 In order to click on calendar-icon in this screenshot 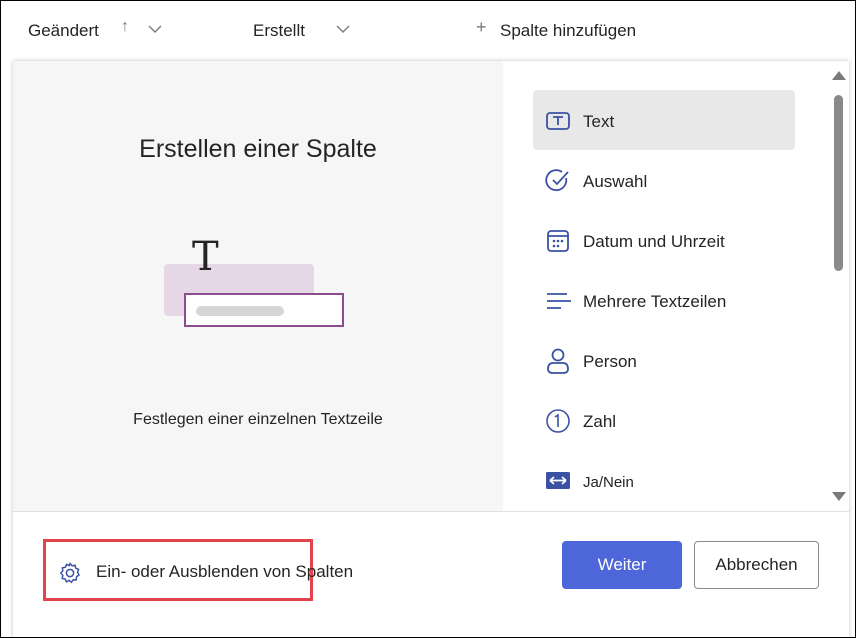, I will do `click(558, 241)`.